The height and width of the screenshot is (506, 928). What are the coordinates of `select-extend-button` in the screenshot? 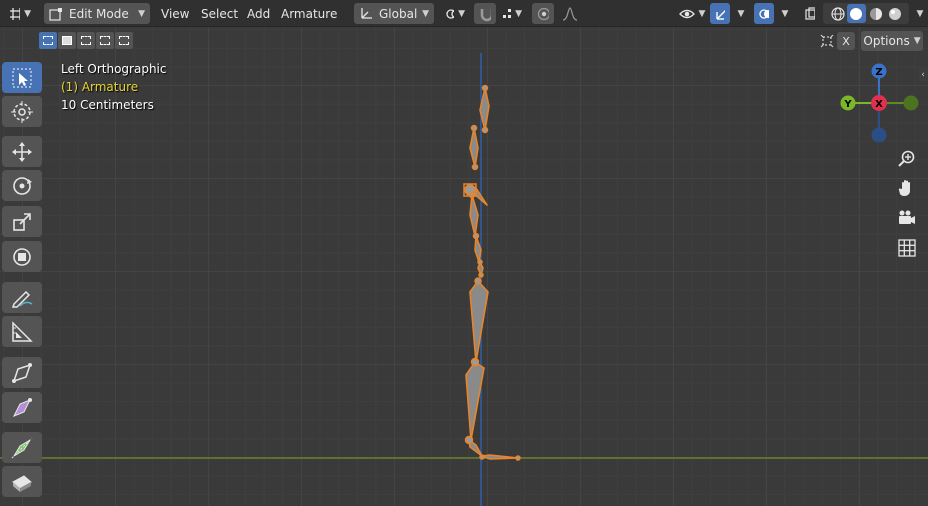 It's located at (67, 40).